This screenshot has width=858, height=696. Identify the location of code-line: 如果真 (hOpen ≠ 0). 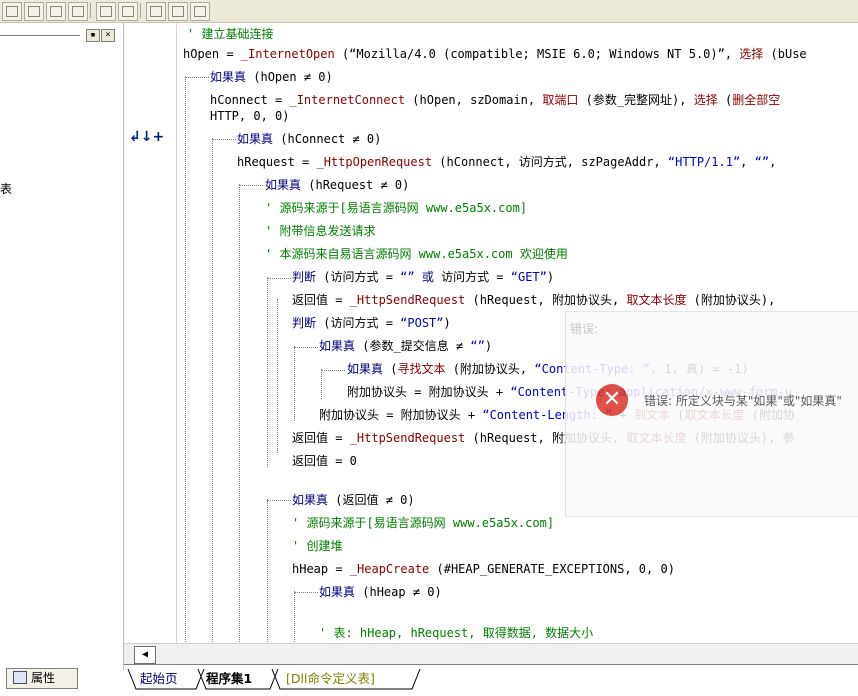
(271, 77).